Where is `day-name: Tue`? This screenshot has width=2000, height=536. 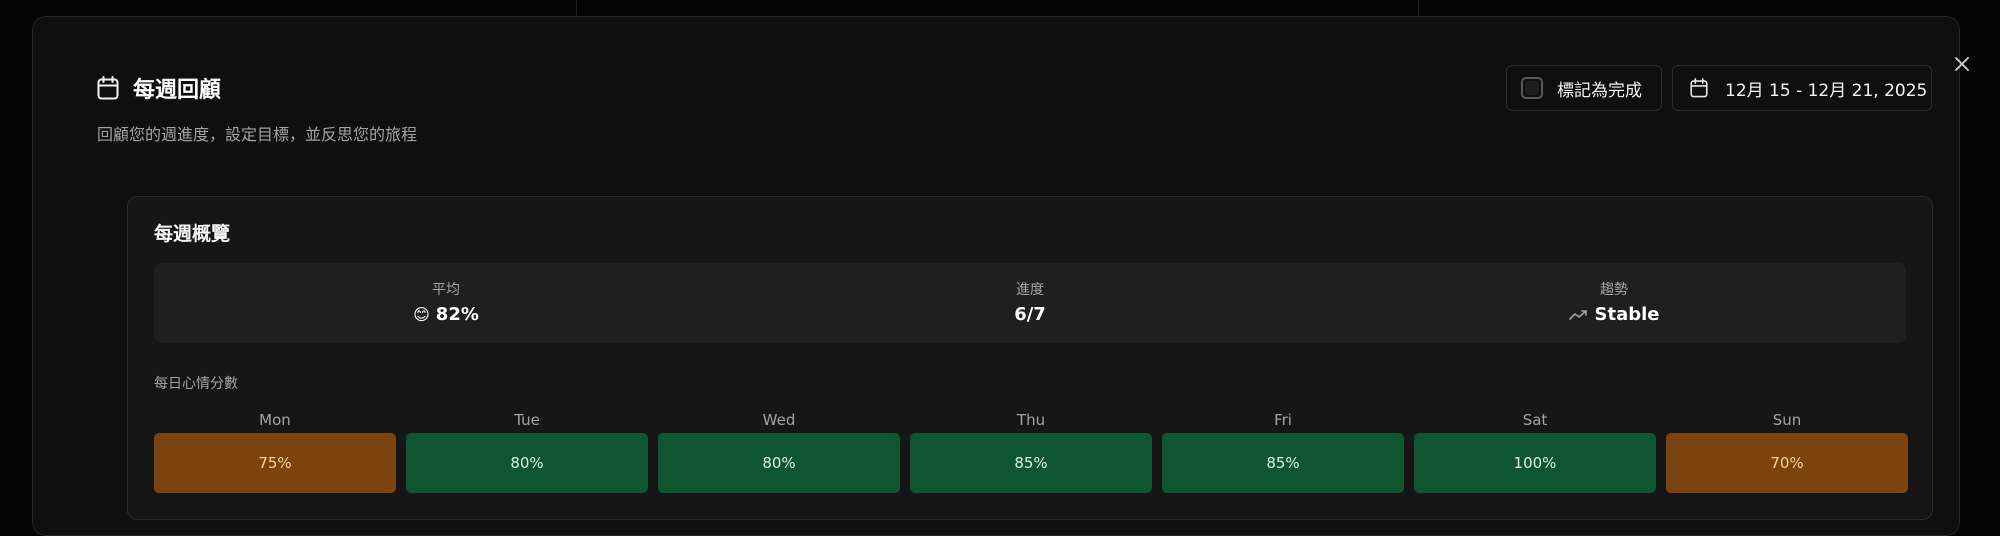
day-name: Tue is located at coordinates (527, 420).